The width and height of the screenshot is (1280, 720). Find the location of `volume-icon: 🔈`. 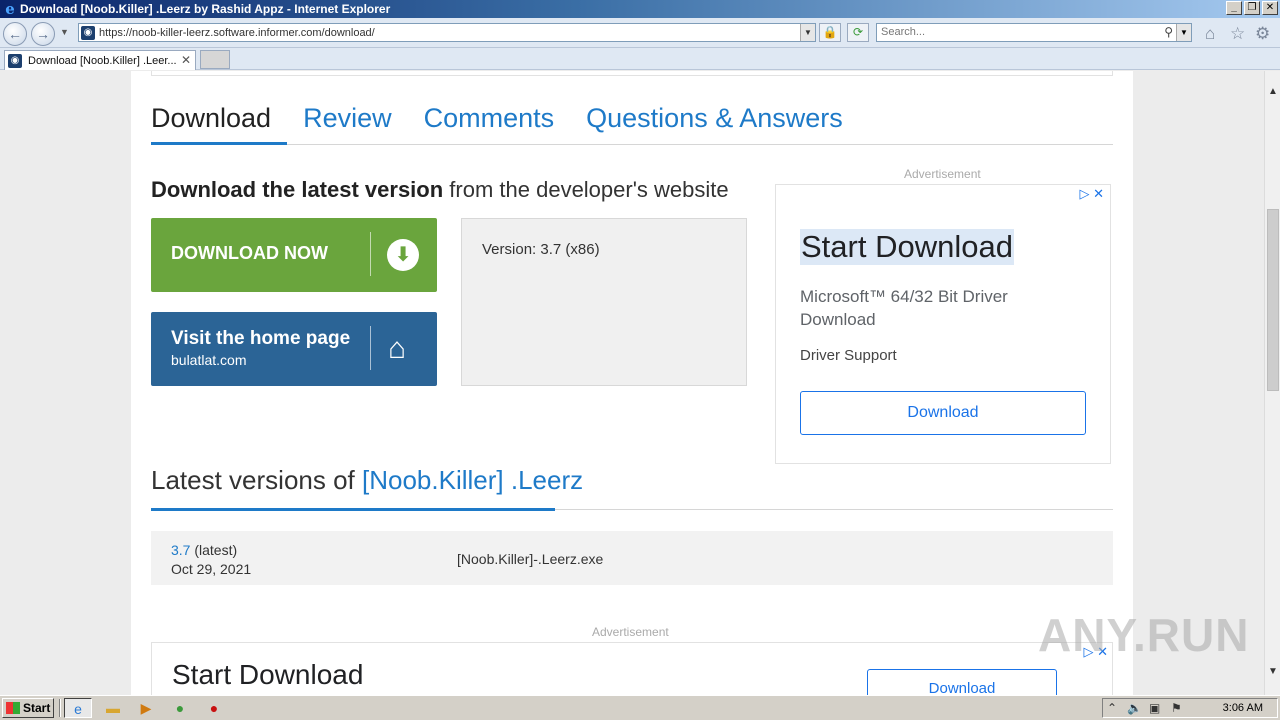

volume-icon: 🔈 is located at coordinates (1134, 708).